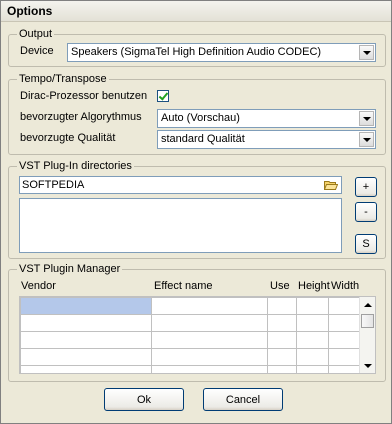  What do you see at coordinates (36, 34) in the screenshot?
I see `output-legend: Output` at bounding box center [36, 34].